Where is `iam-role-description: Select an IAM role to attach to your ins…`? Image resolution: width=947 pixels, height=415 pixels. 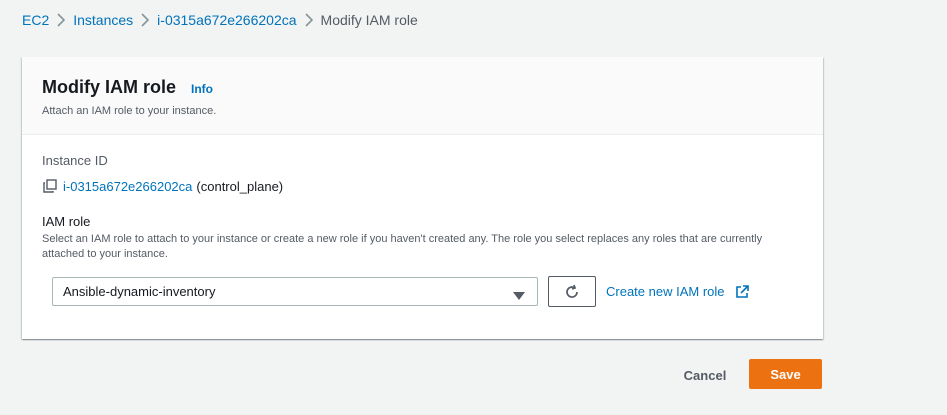
iam-role-description: Select an IAM role to attach to your ins… is located at coordinates (402, 246).